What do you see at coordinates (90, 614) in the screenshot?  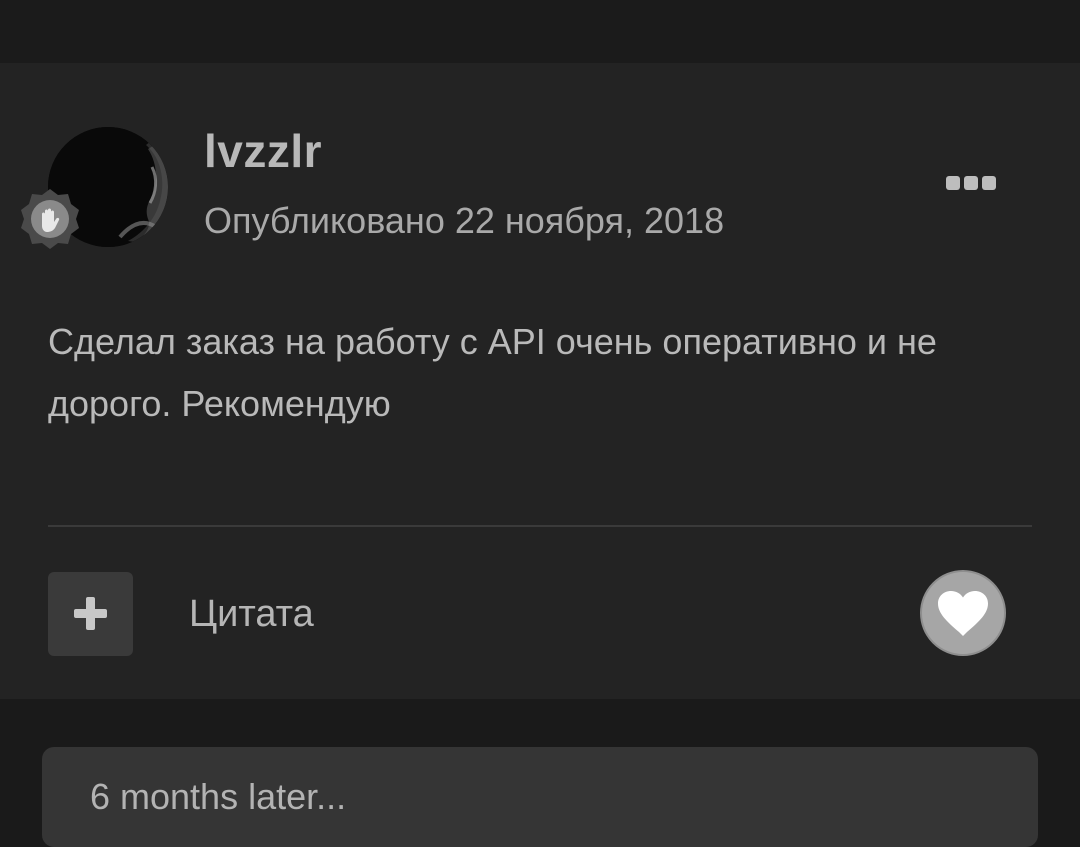 I see `multiquote-button` at bounding box center [90, 614].